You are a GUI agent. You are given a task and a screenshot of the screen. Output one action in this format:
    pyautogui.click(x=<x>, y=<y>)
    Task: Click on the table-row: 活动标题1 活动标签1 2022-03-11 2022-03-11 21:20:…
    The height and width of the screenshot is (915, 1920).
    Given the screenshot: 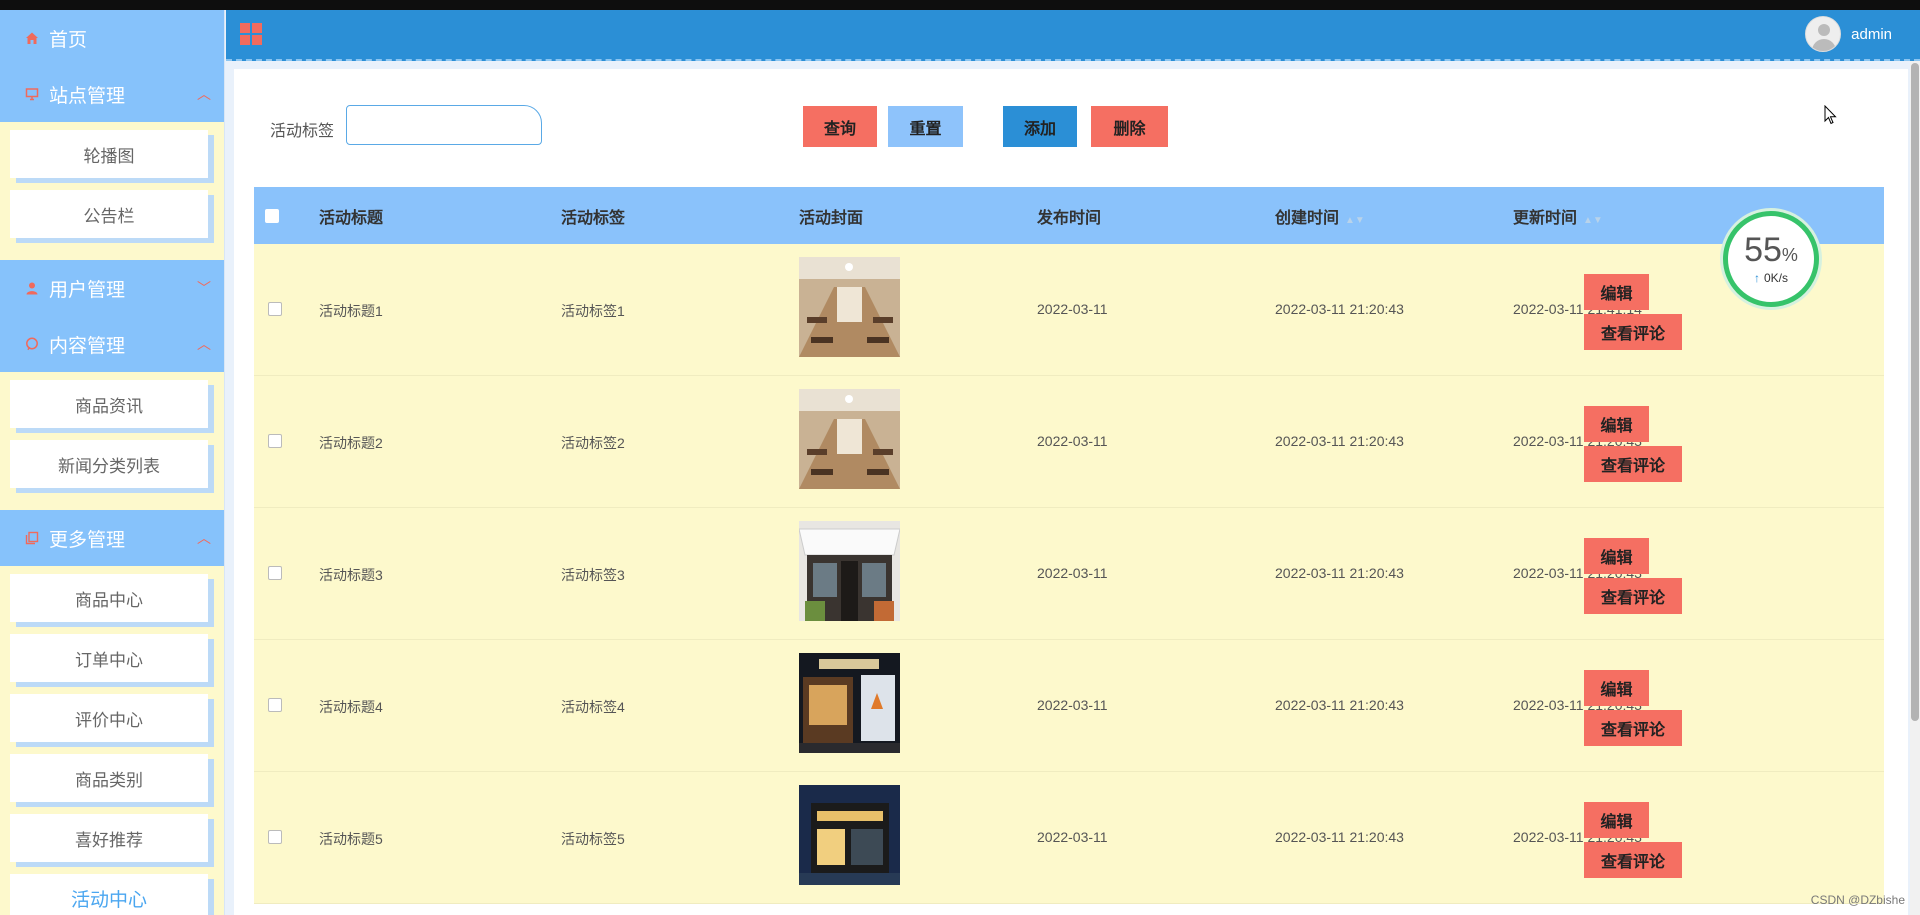 What is the action you would take?
    pyautogui.click(x=1069, y=310)
    